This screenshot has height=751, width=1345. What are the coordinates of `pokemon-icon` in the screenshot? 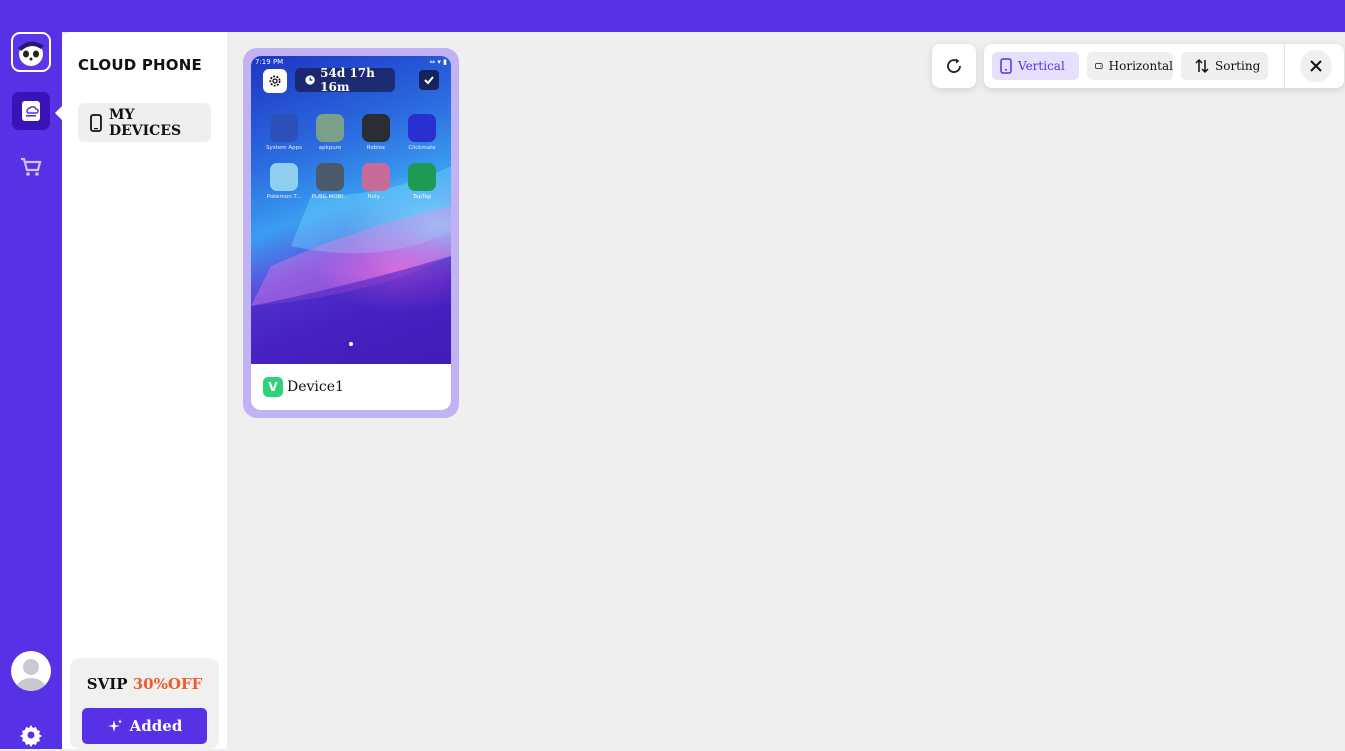 It's located at (284, 177).